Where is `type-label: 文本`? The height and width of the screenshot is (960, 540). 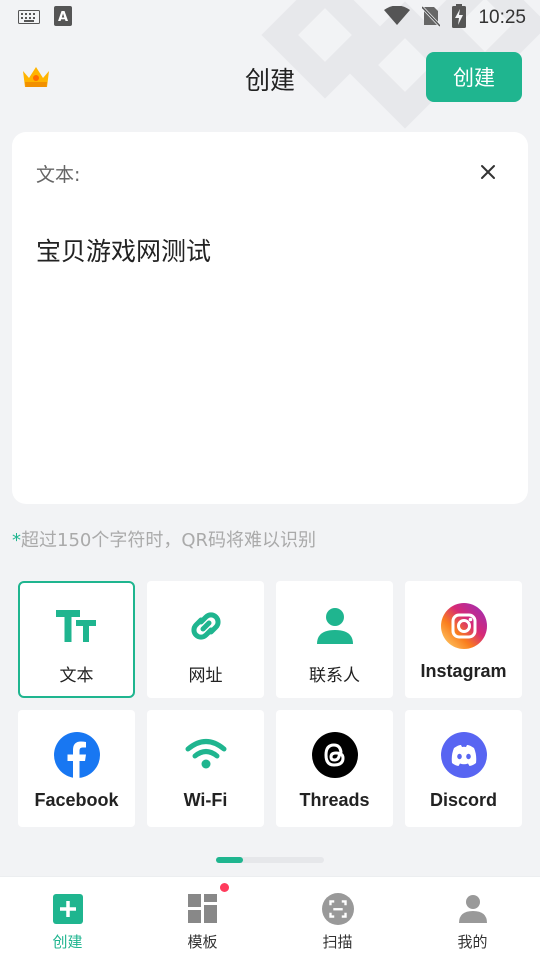 type-label: 文本 is located at coordinates (76, 676).